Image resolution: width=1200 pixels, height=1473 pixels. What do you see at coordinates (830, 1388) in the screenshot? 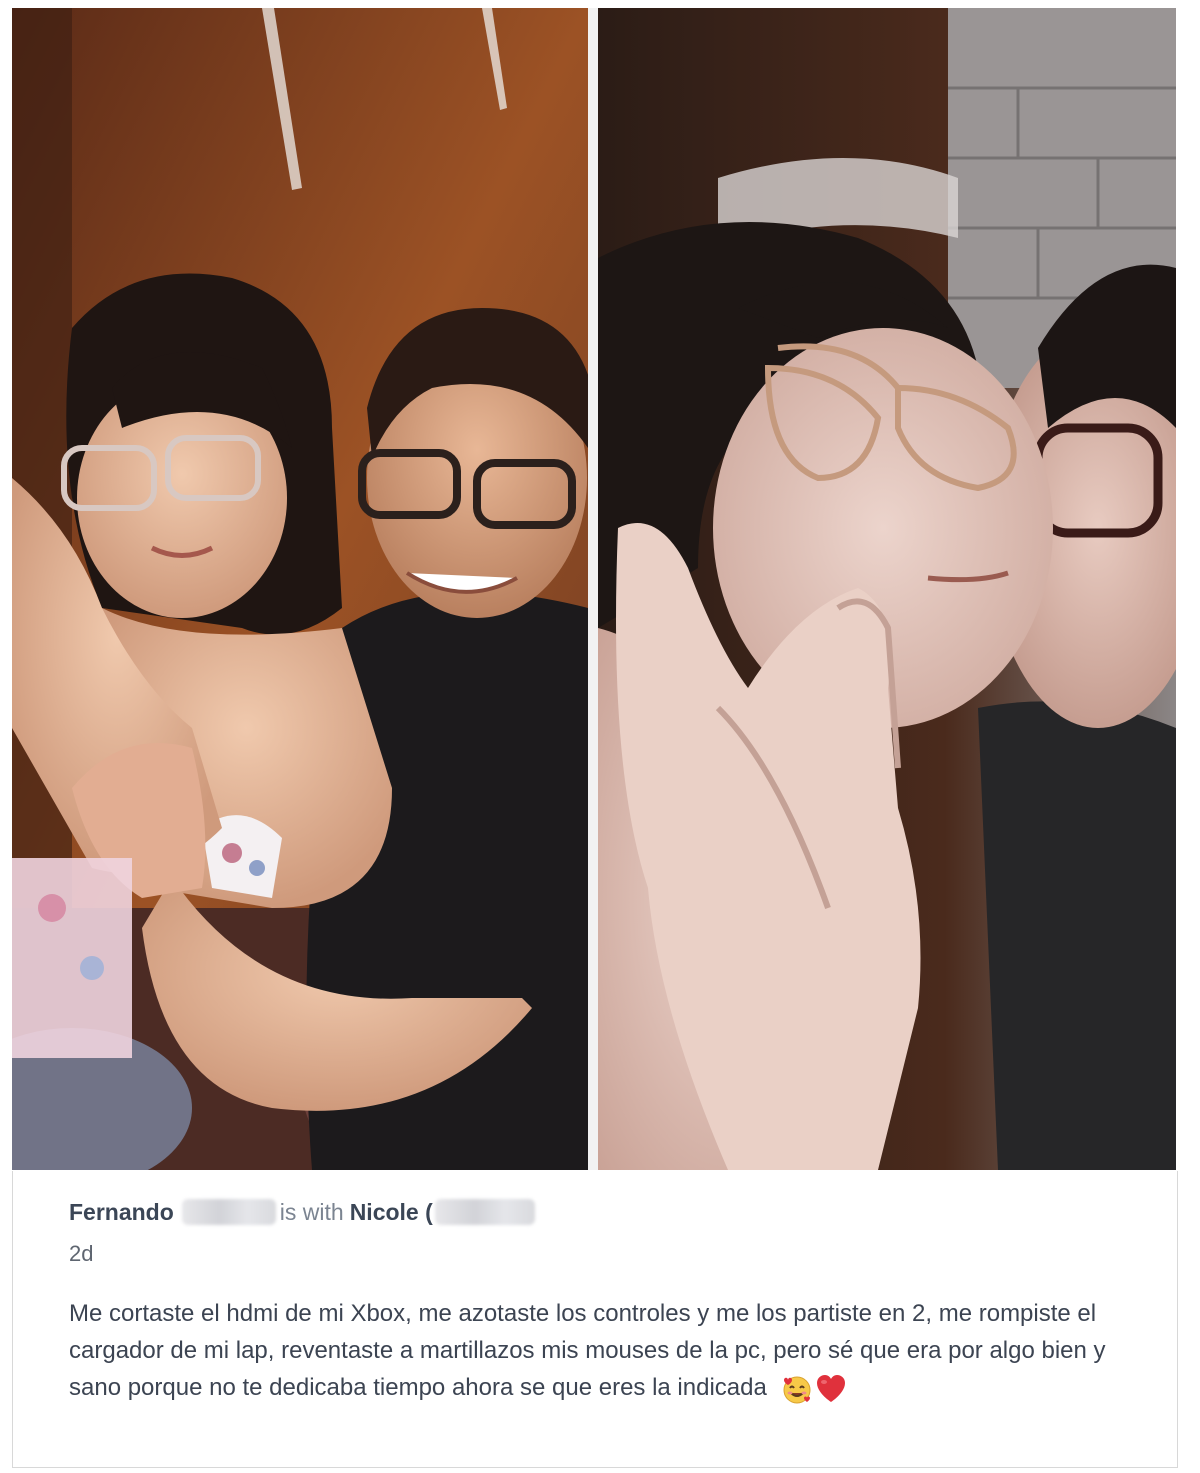
I see `red-heart-icon` at bounding box center [830, 1388].